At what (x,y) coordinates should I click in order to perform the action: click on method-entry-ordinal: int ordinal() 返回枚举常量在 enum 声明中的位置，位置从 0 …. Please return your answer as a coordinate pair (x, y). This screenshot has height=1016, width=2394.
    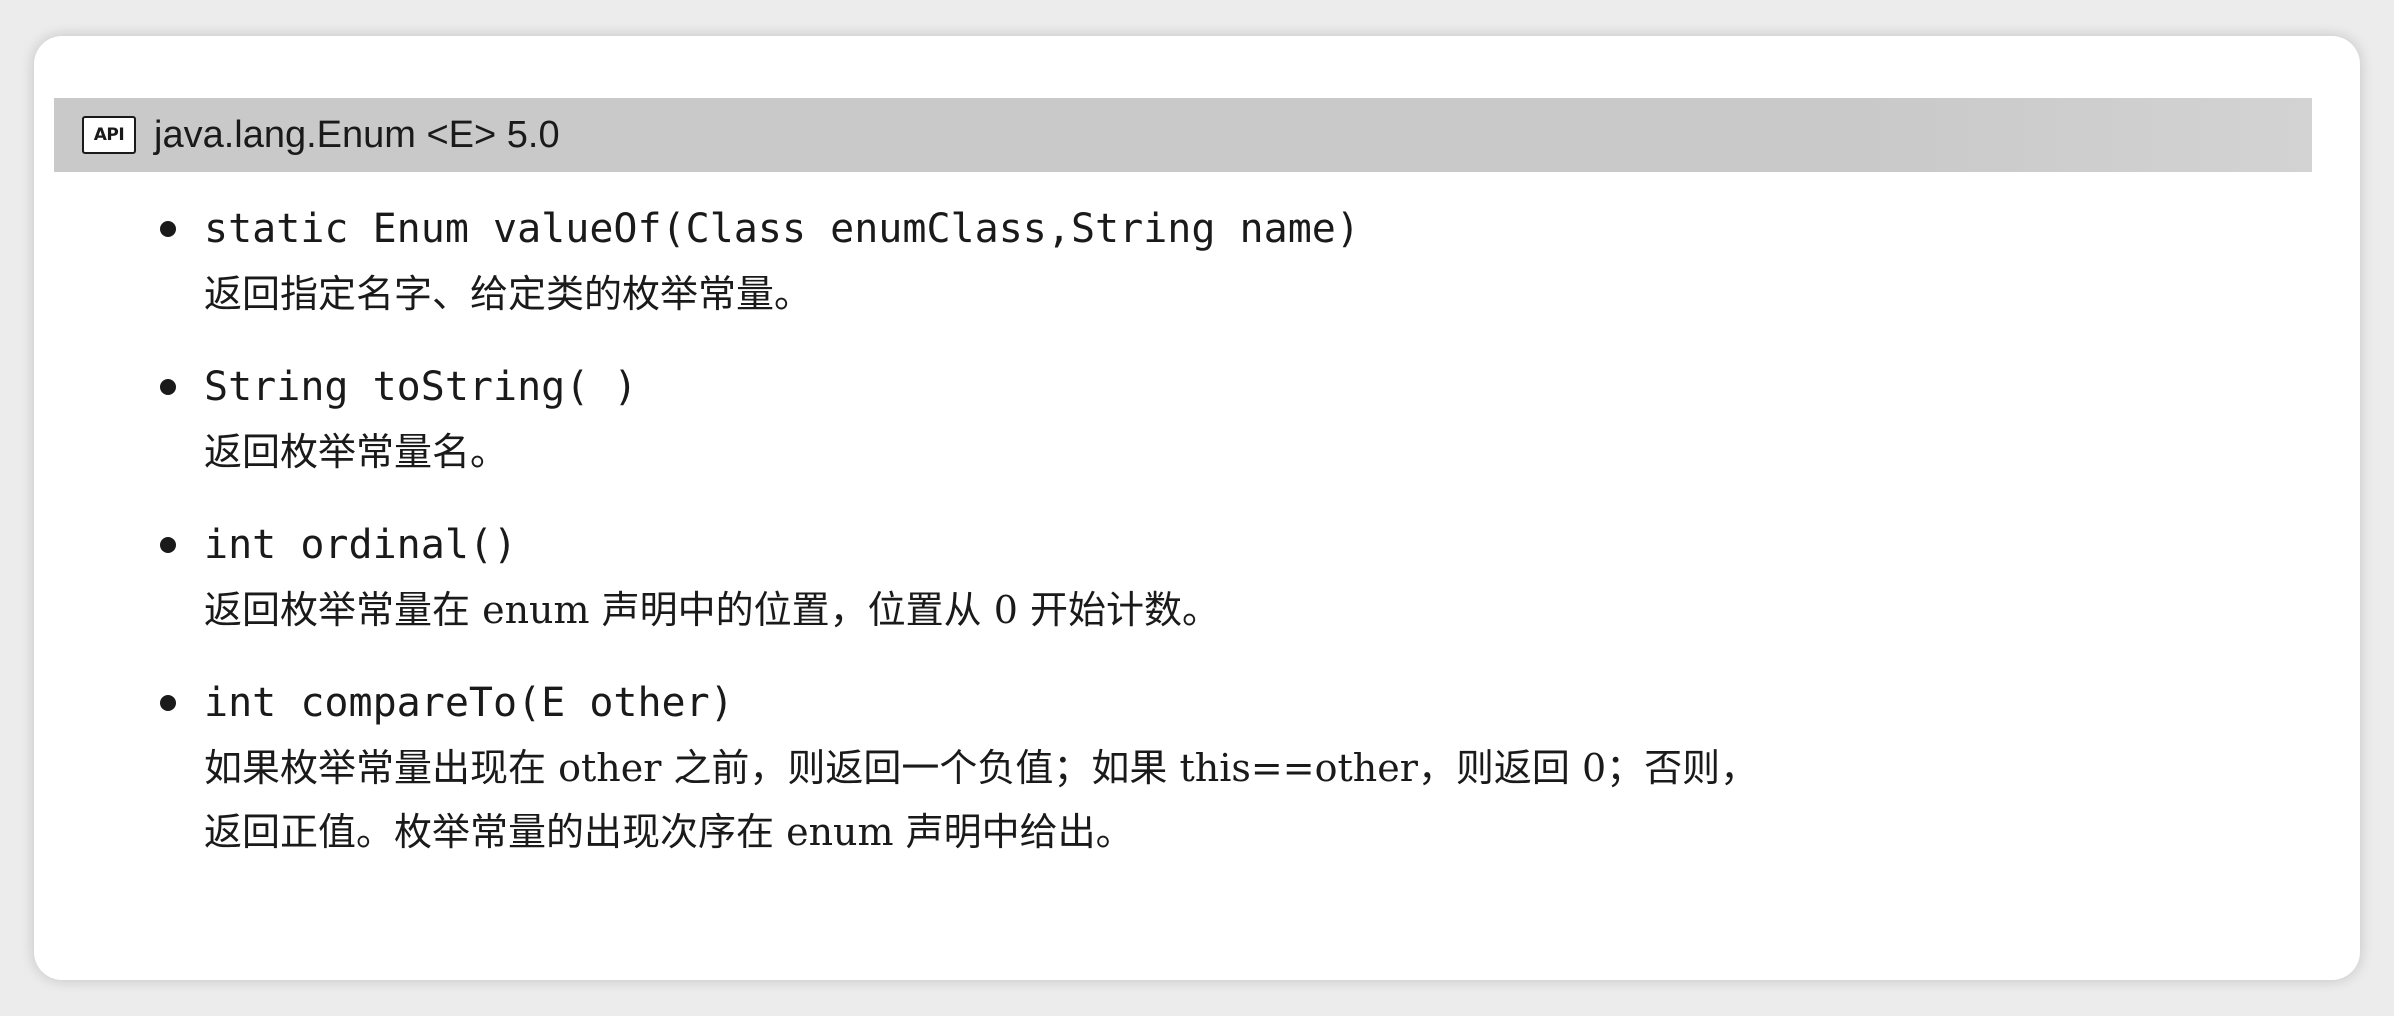
    Looking at the image, I should click on (1240, 577).